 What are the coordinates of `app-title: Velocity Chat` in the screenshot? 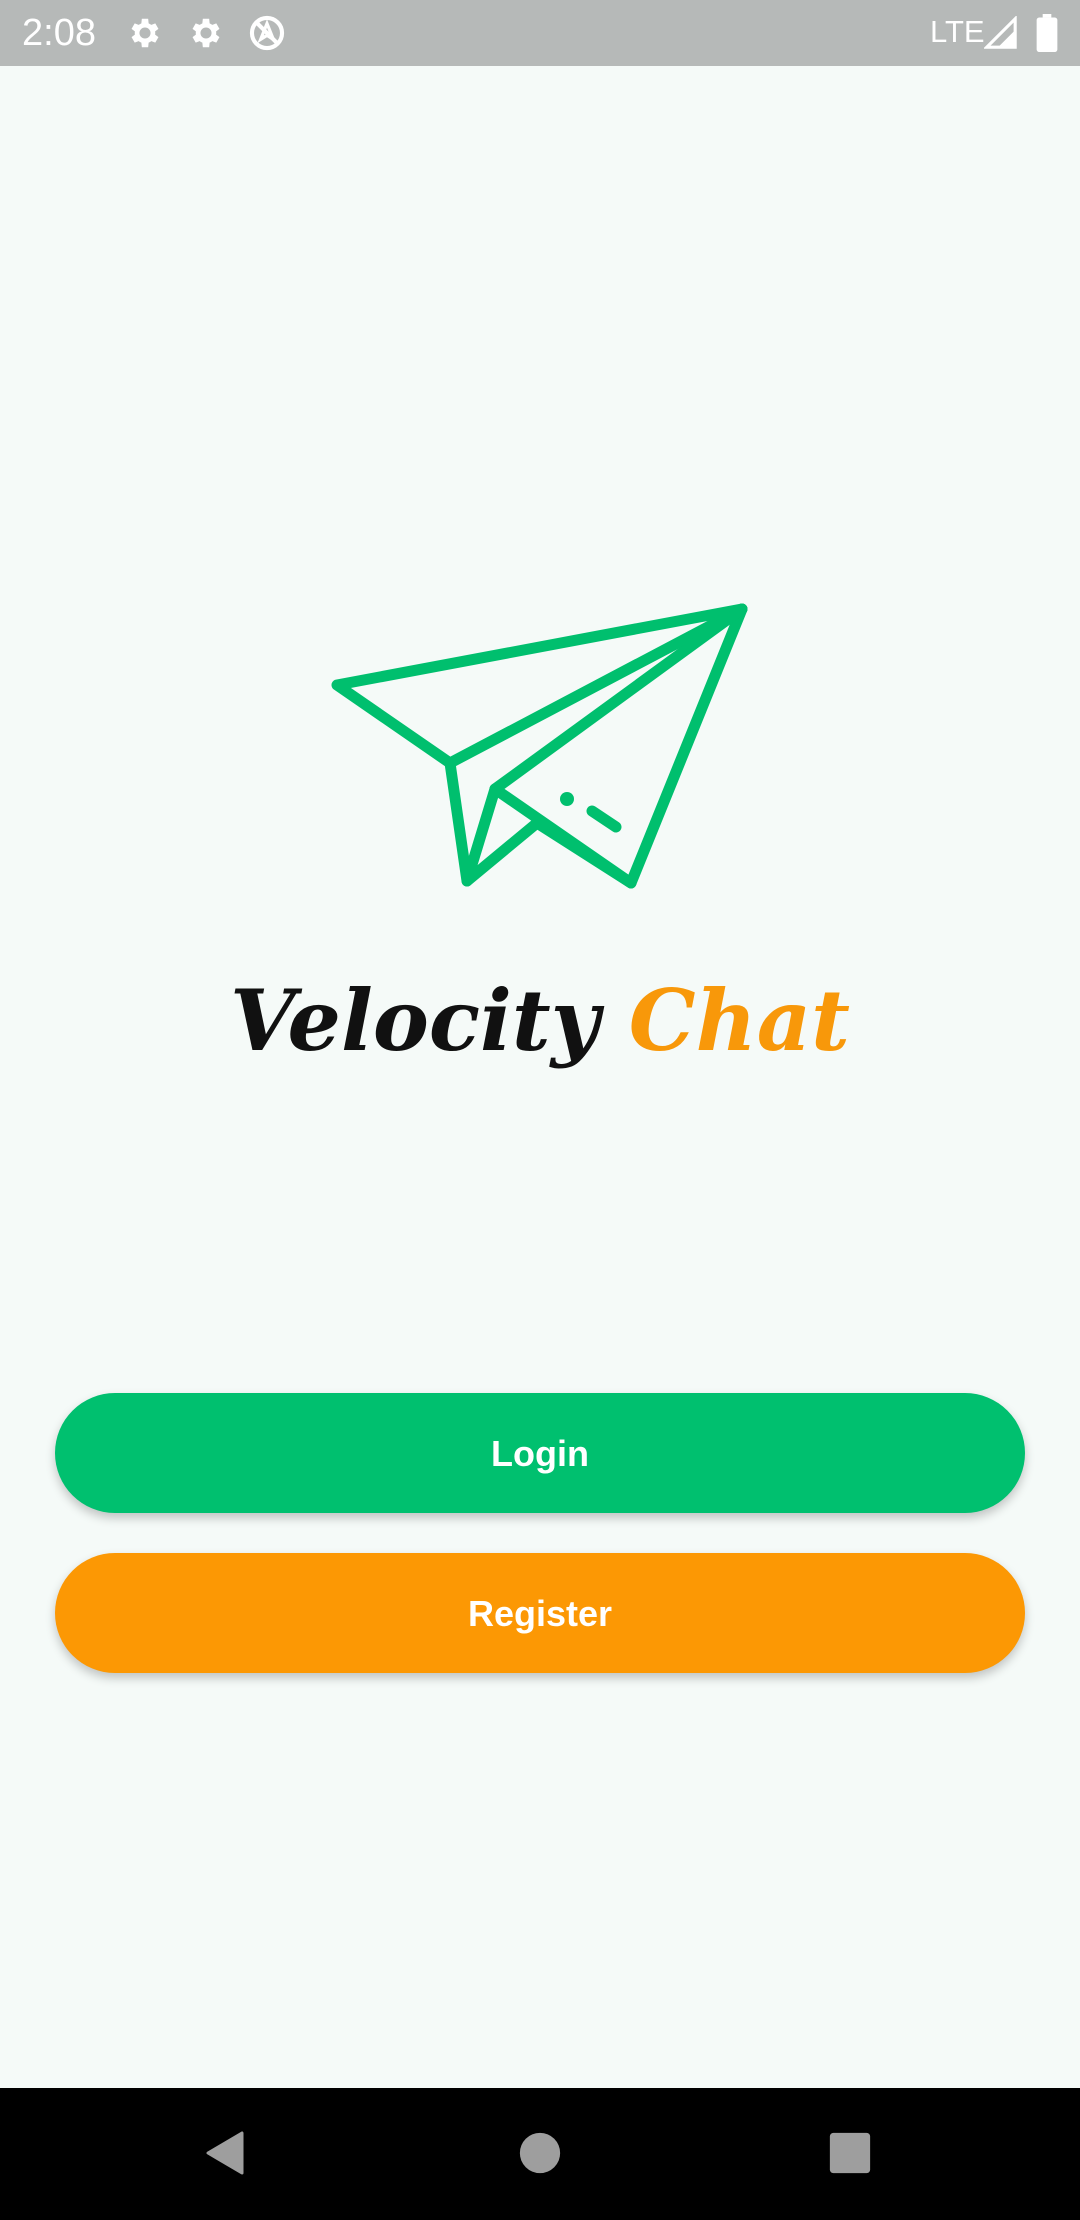 It's located at (540, 1021).